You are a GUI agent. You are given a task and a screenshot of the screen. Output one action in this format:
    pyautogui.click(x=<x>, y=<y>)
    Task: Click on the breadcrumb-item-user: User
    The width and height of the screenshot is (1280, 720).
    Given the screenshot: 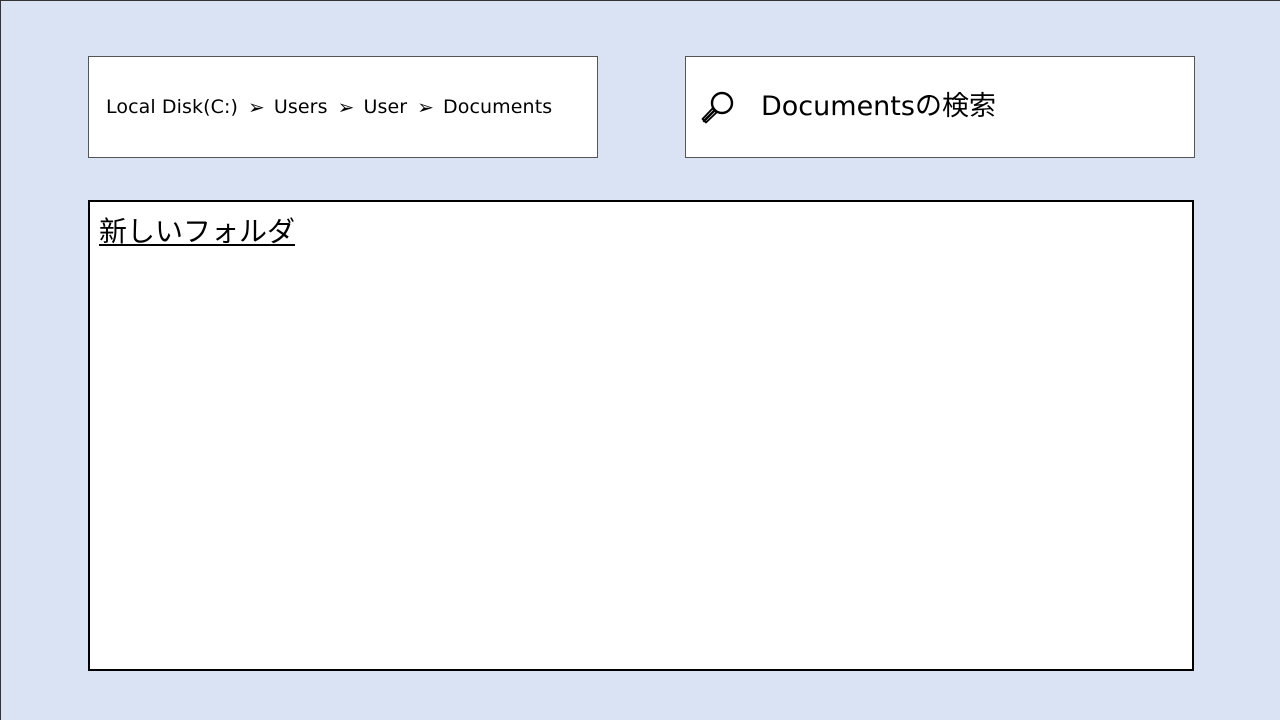 What is the action you would take?
    pyautogui.click(x=385, y=107)
    